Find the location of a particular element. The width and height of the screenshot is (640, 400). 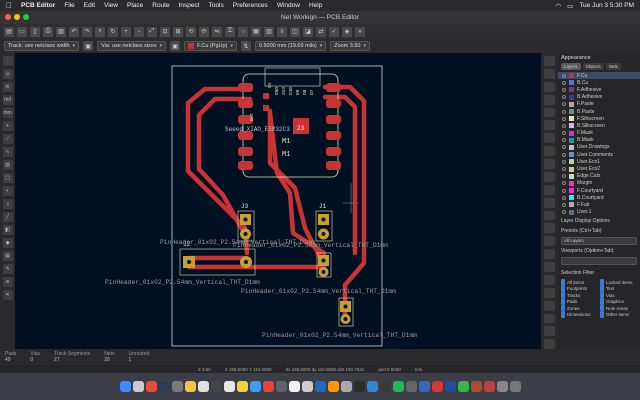

wifi-icon: ◠ is located at coordinates (558, 6).